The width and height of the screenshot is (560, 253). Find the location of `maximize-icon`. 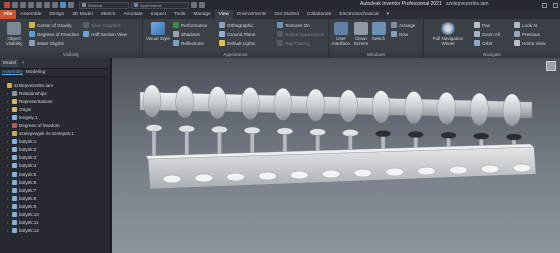

maximize-icon is located at coordinates (555, 5).